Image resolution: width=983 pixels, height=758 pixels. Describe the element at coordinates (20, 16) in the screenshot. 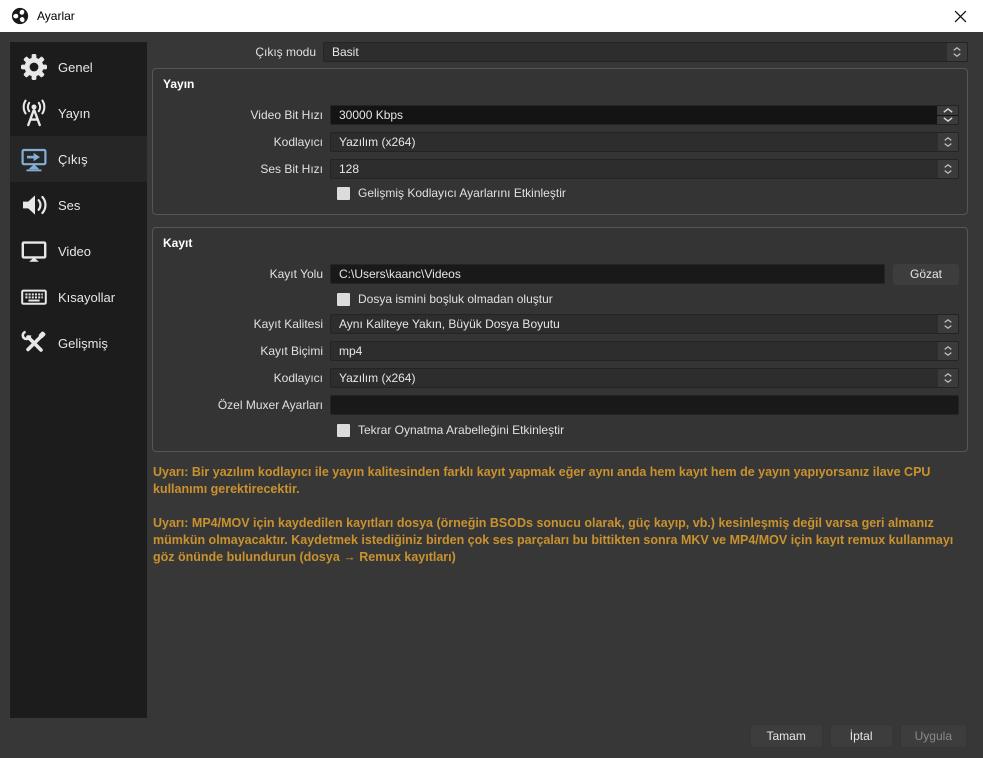

I see `obs-logo-icon` at that location.